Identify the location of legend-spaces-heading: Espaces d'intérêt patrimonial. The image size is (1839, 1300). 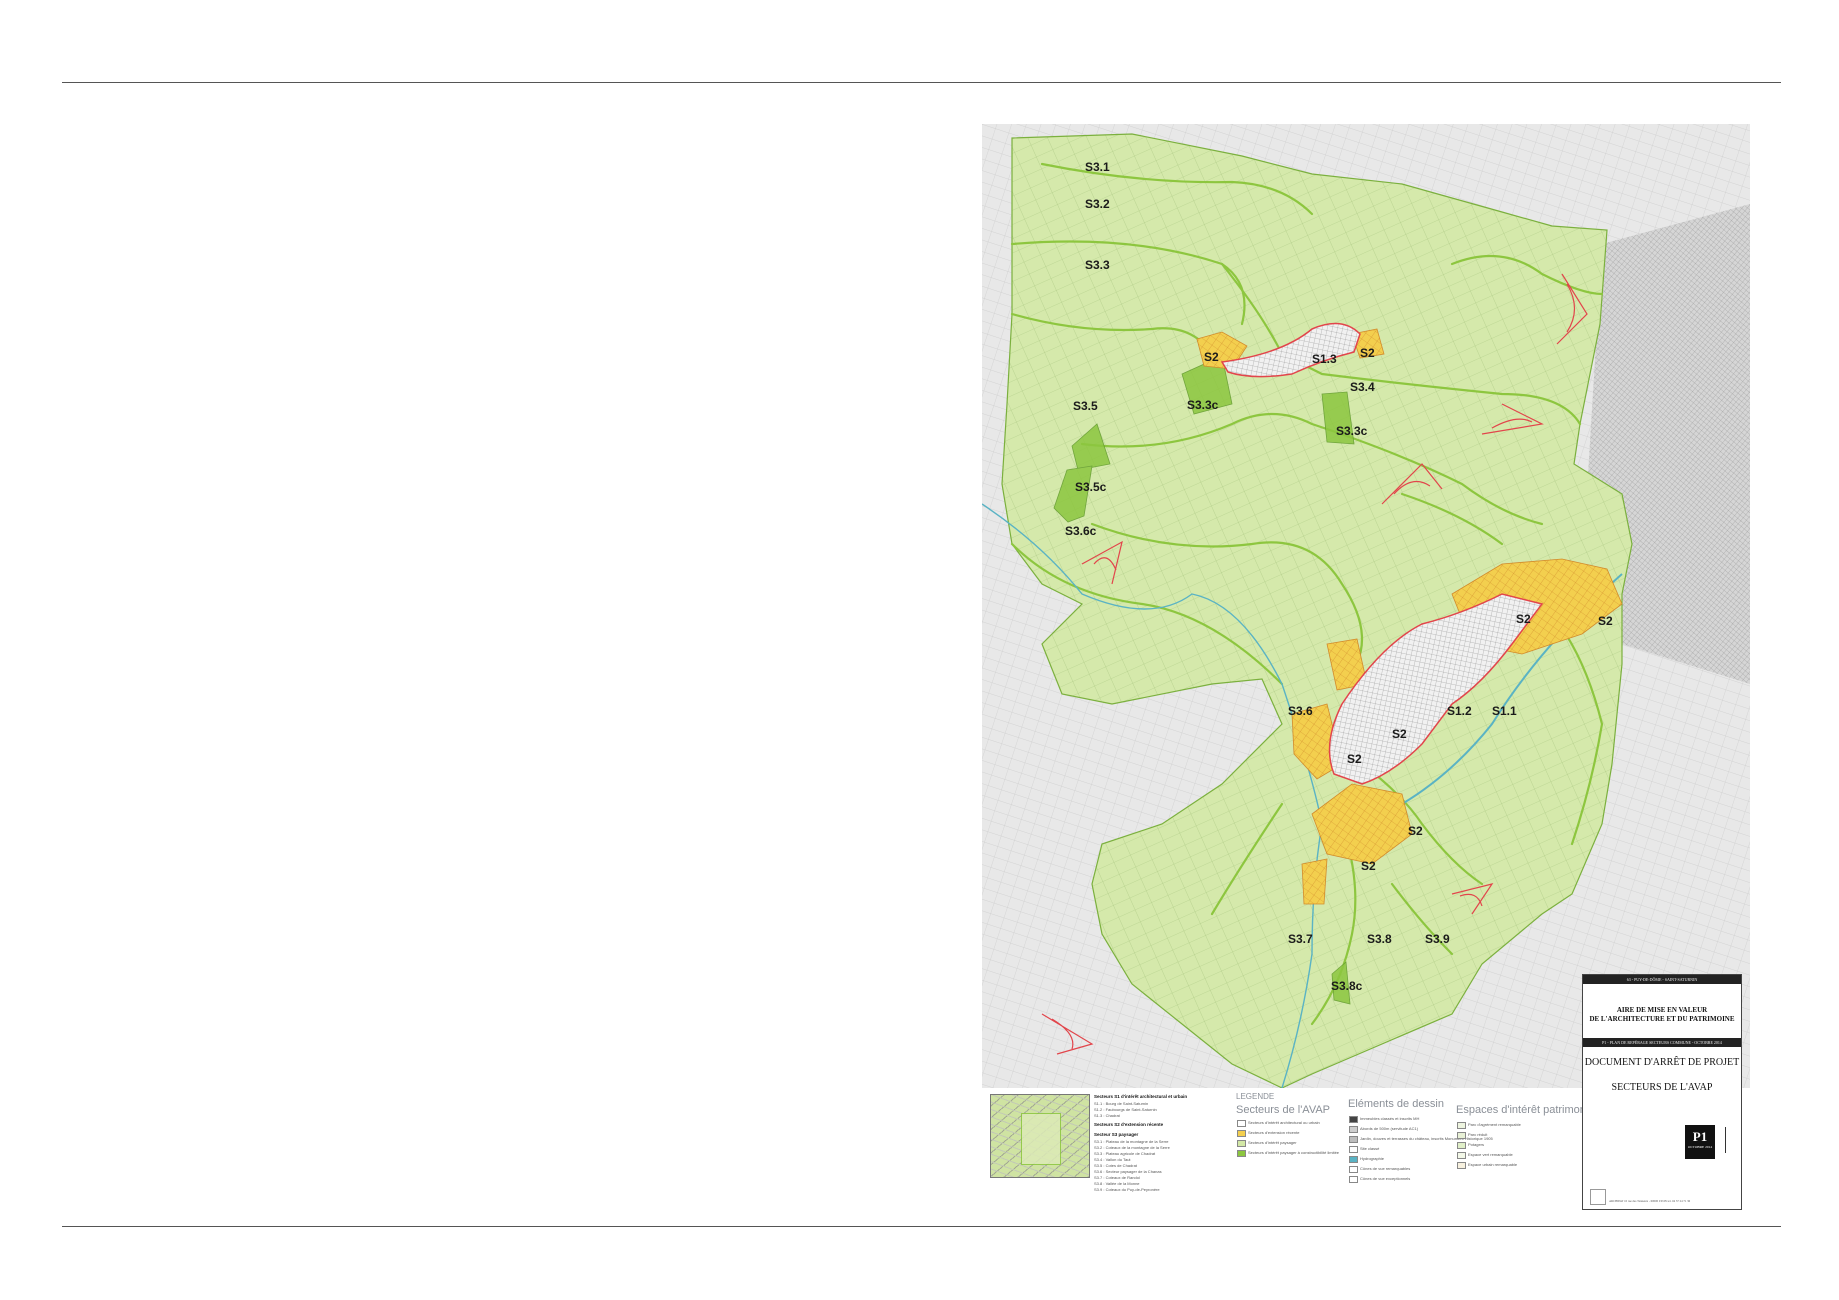
(1526, 1110).